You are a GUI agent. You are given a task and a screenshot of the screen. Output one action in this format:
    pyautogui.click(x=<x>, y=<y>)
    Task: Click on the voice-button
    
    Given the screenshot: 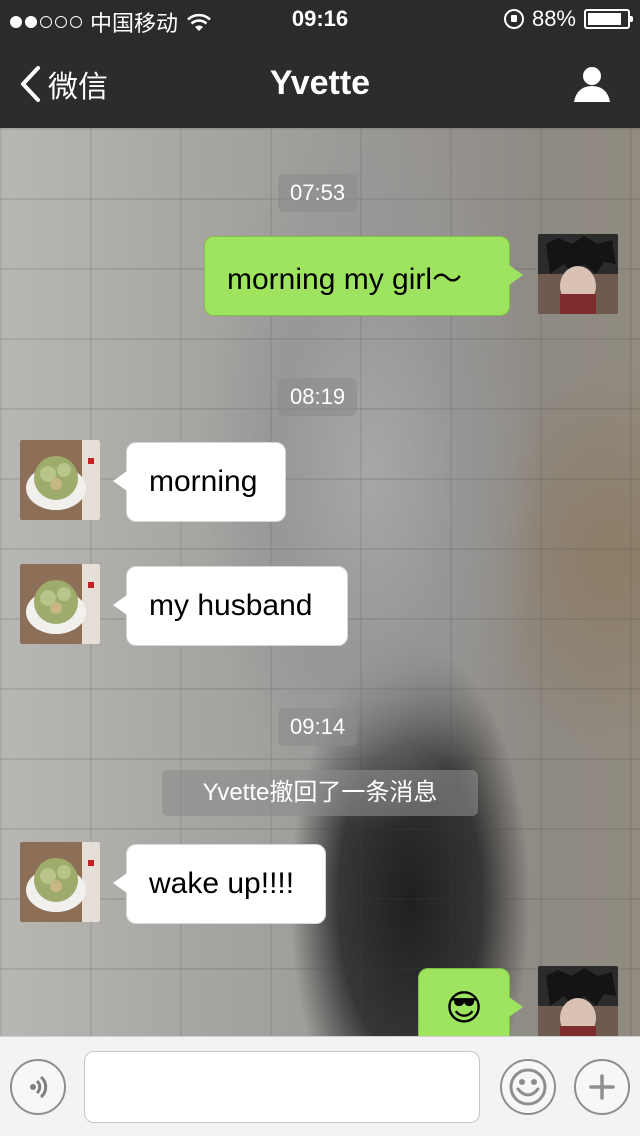 What is the action you would take?
    pyautogui.click(x=38, y=1087)
    